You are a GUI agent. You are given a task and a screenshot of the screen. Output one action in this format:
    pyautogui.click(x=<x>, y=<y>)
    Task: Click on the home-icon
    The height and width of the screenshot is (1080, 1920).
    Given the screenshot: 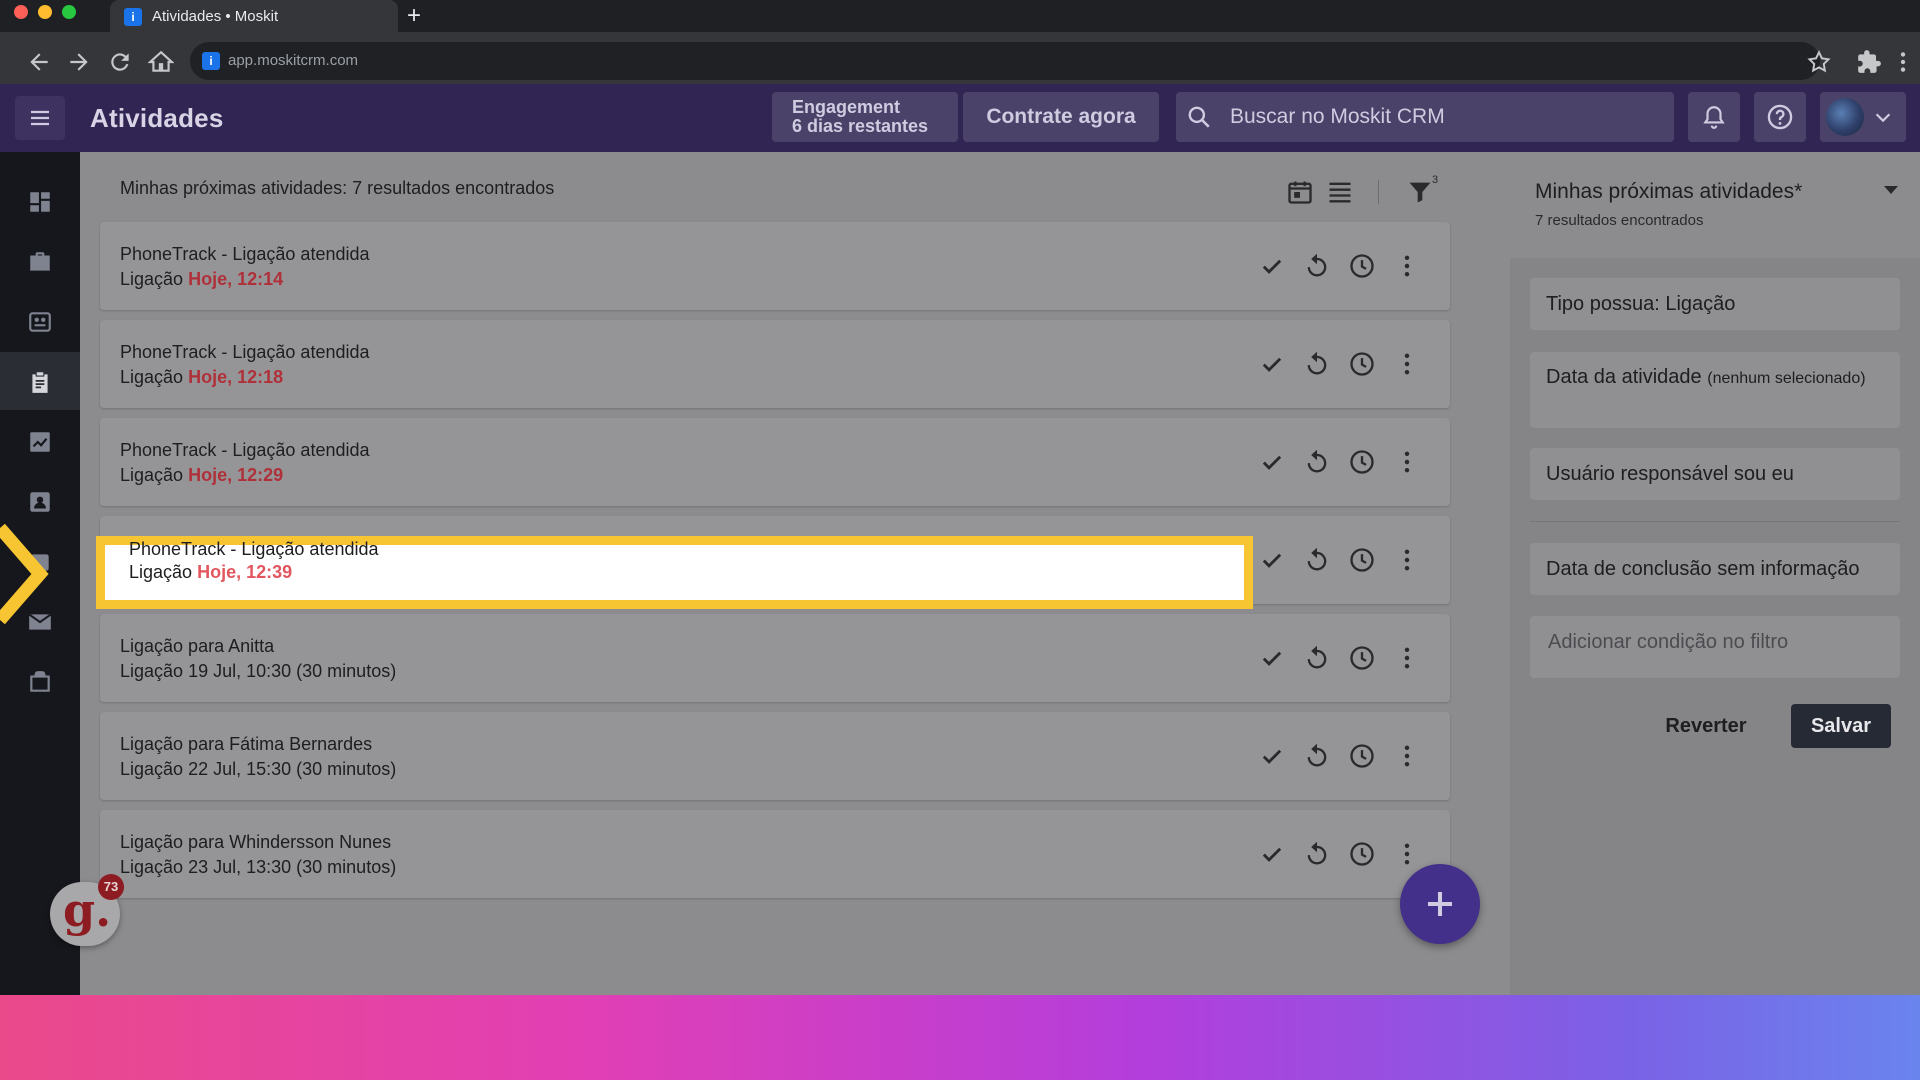 What is the action you would take?
    pyautogui.click(x=161, y=62)
    